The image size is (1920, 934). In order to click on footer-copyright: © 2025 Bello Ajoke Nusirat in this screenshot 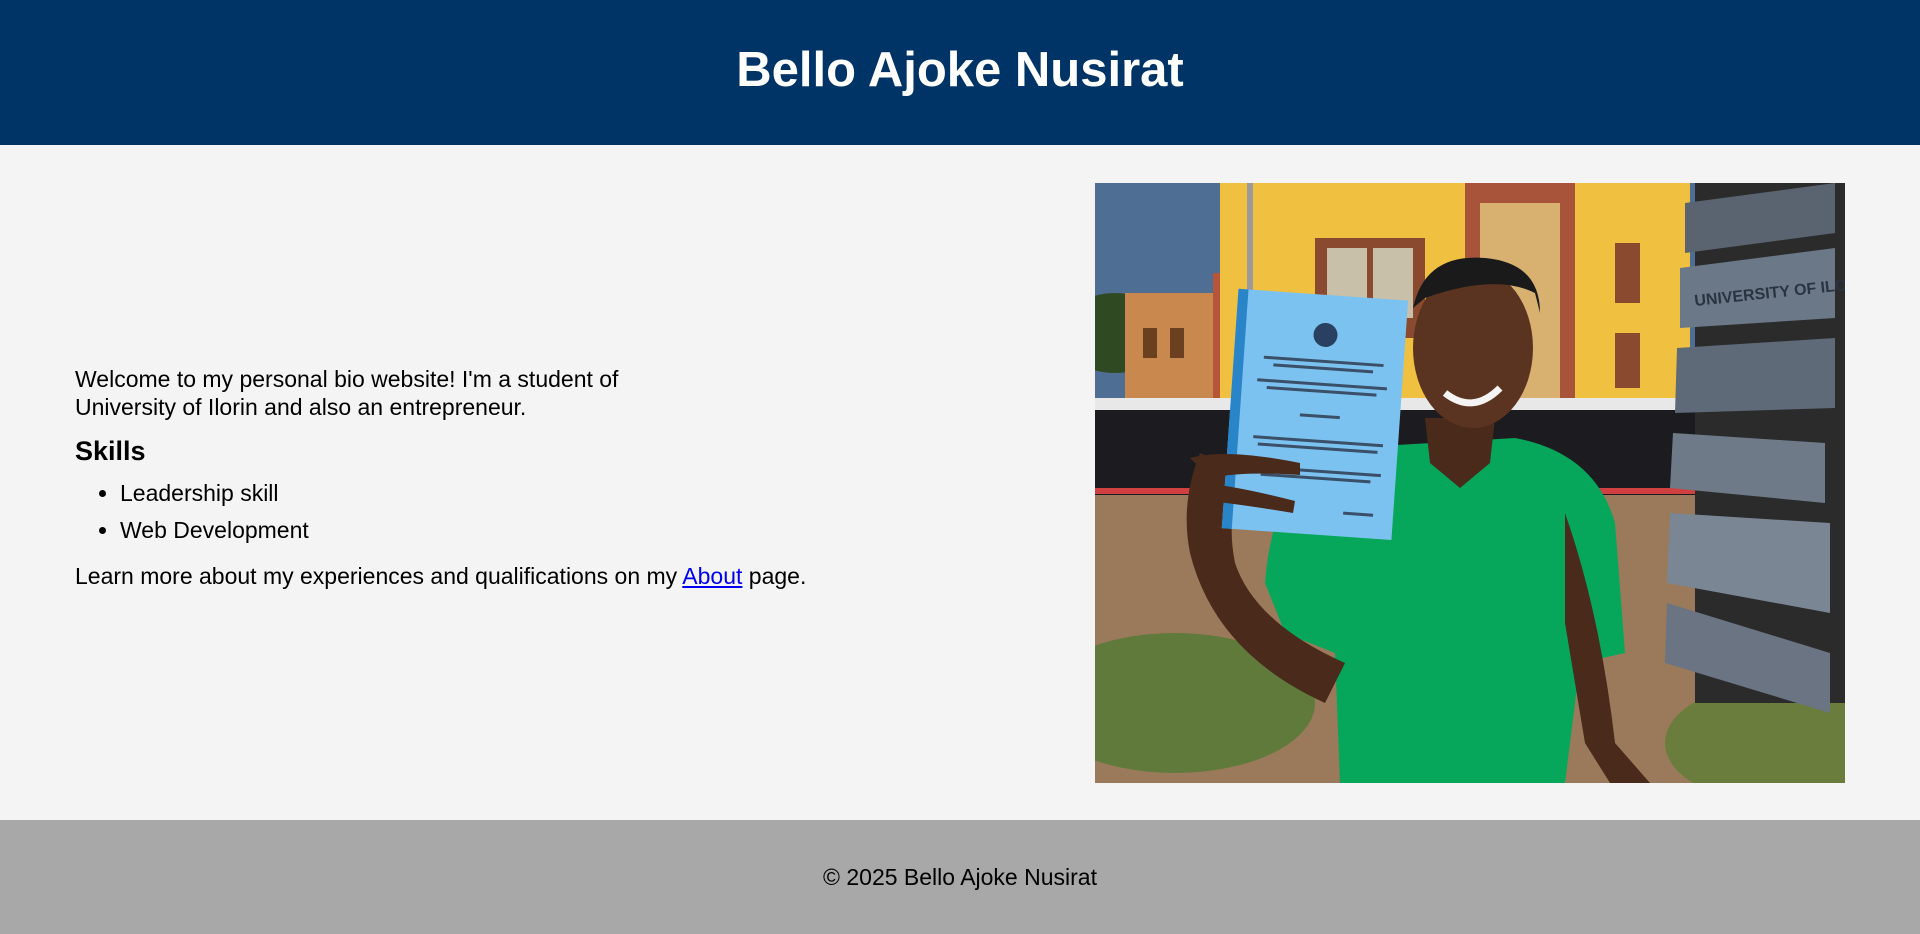, I will do `click(960, 876)`.